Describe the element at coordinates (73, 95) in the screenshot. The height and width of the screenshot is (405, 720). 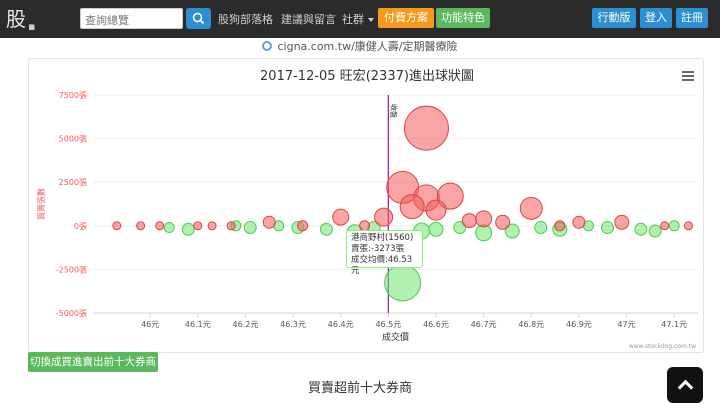
I see `y-tick-label: 7500張` at that location.